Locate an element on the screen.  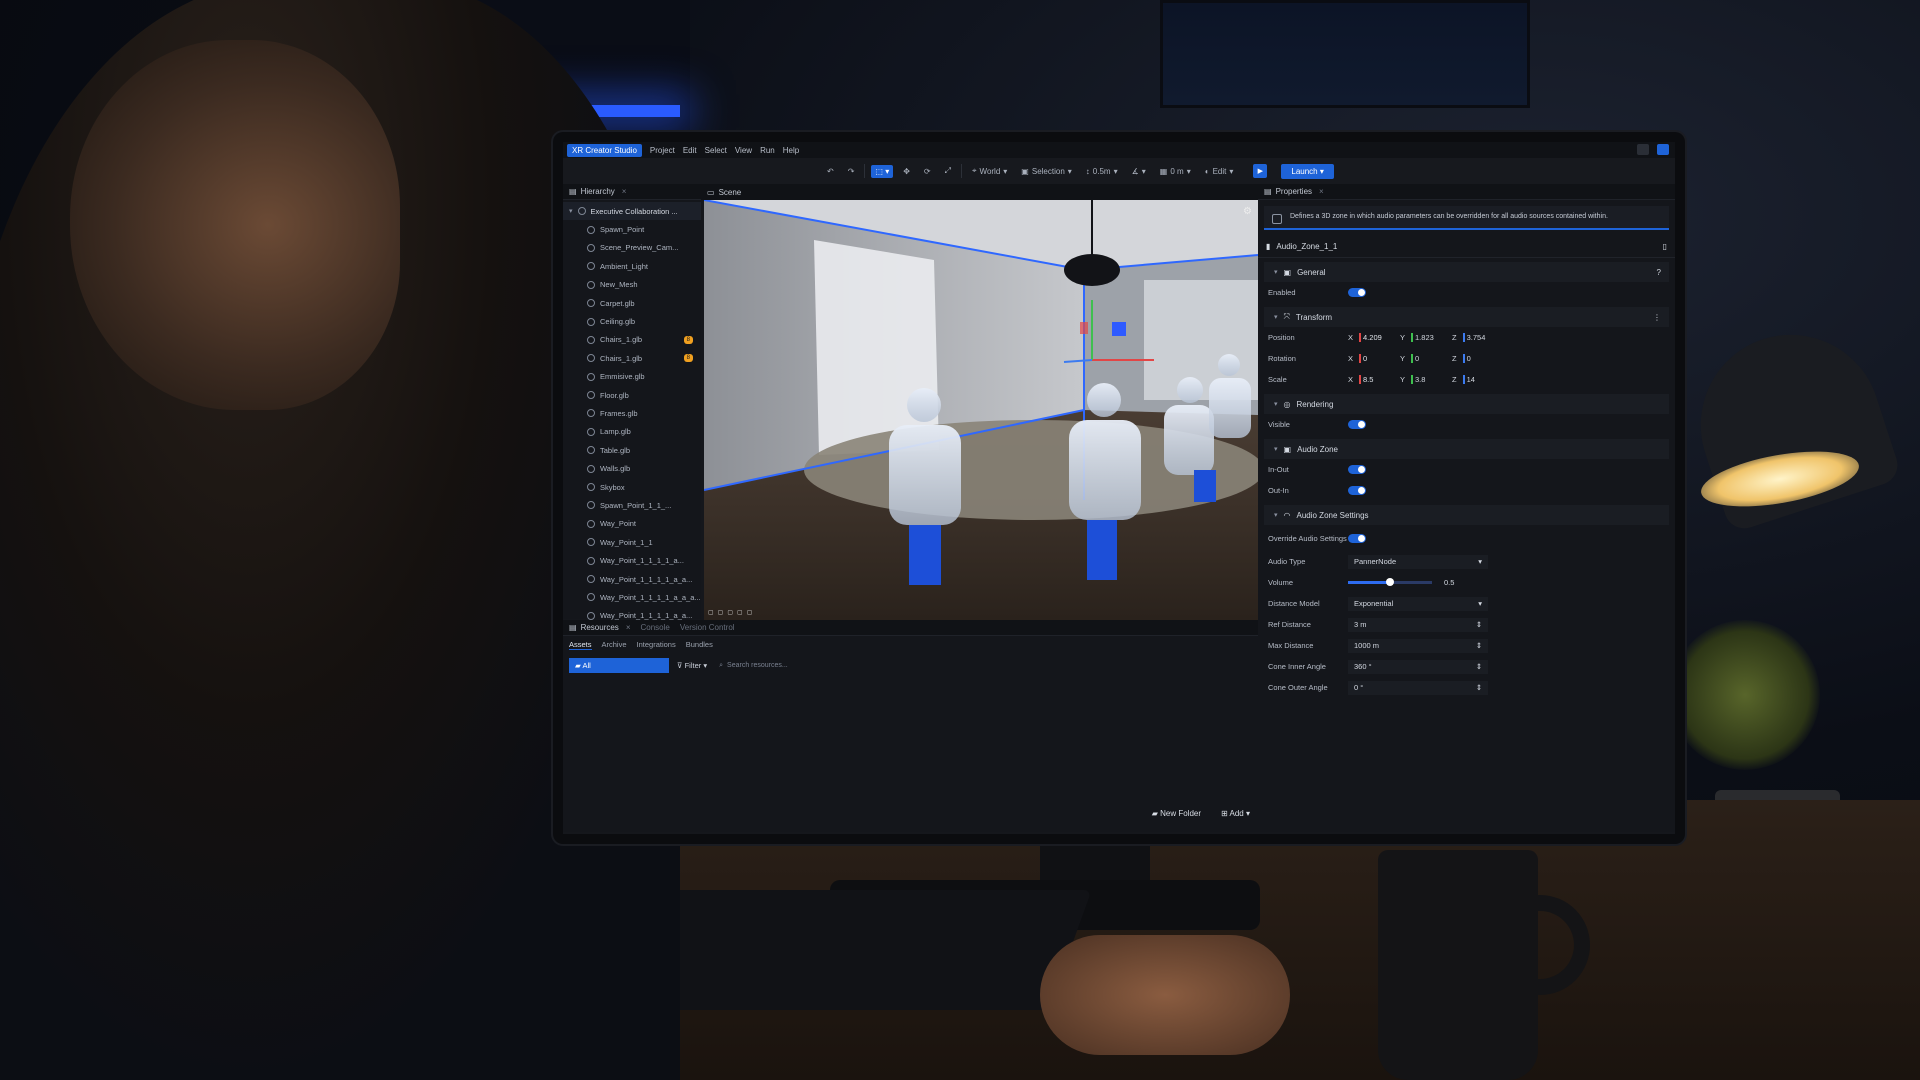
scale-y-field: Y 3.8 is located at coordinates (1424, 379).